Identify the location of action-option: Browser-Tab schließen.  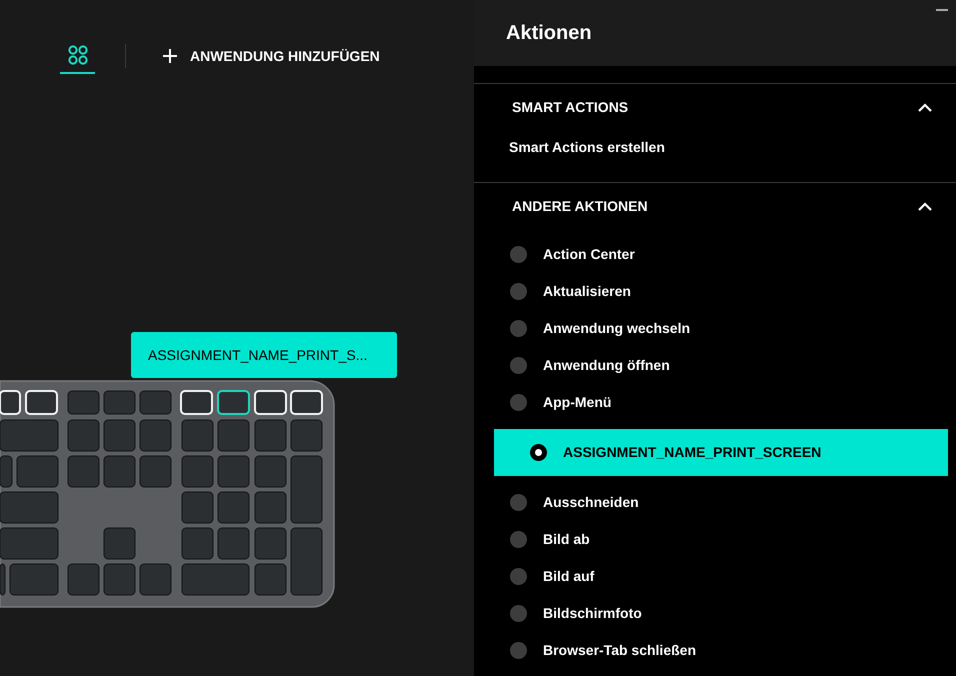
(715, 650).